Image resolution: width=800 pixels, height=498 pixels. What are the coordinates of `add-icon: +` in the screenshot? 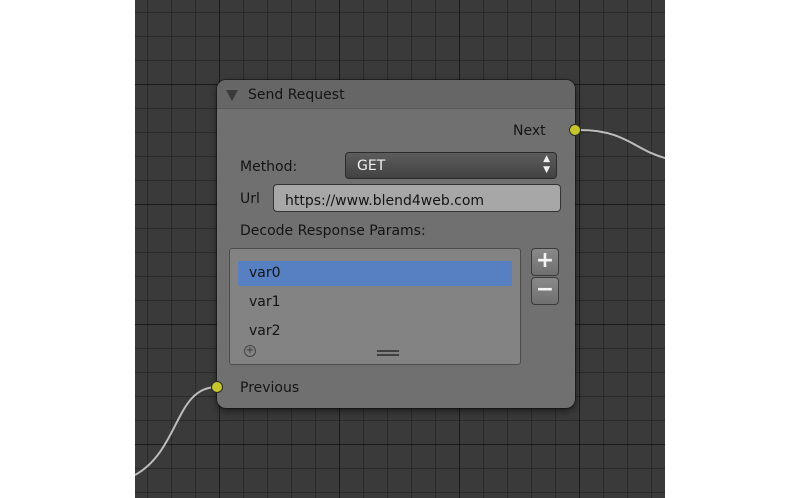 It's located at (545, 260).